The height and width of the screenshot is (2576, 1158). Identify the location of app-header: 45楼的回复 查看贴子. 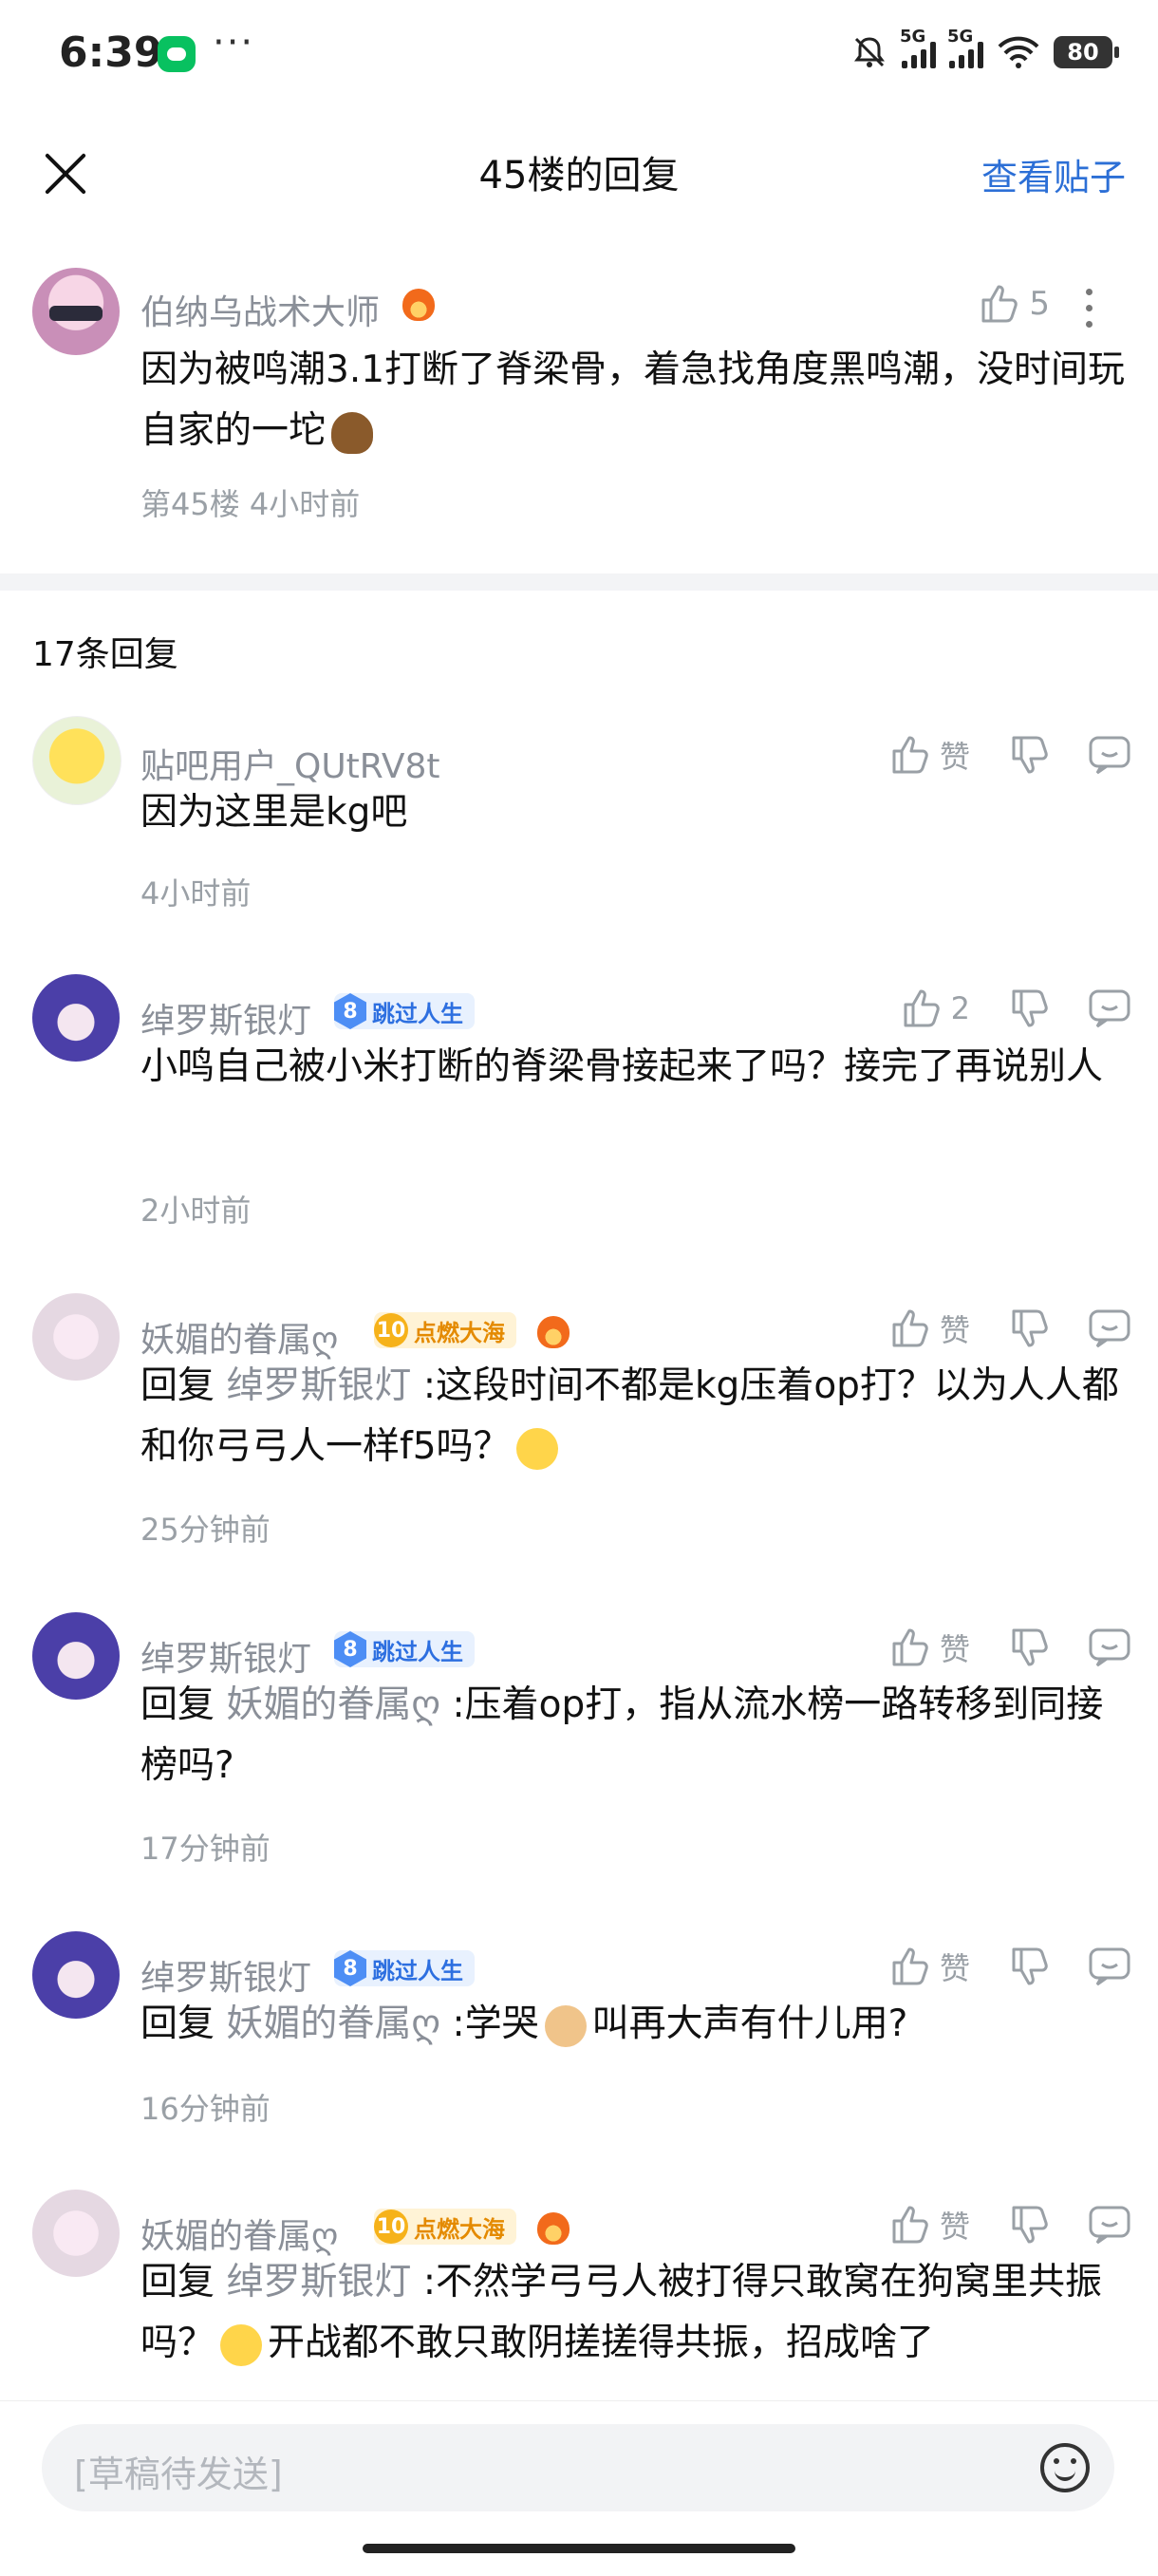
(579, 174).